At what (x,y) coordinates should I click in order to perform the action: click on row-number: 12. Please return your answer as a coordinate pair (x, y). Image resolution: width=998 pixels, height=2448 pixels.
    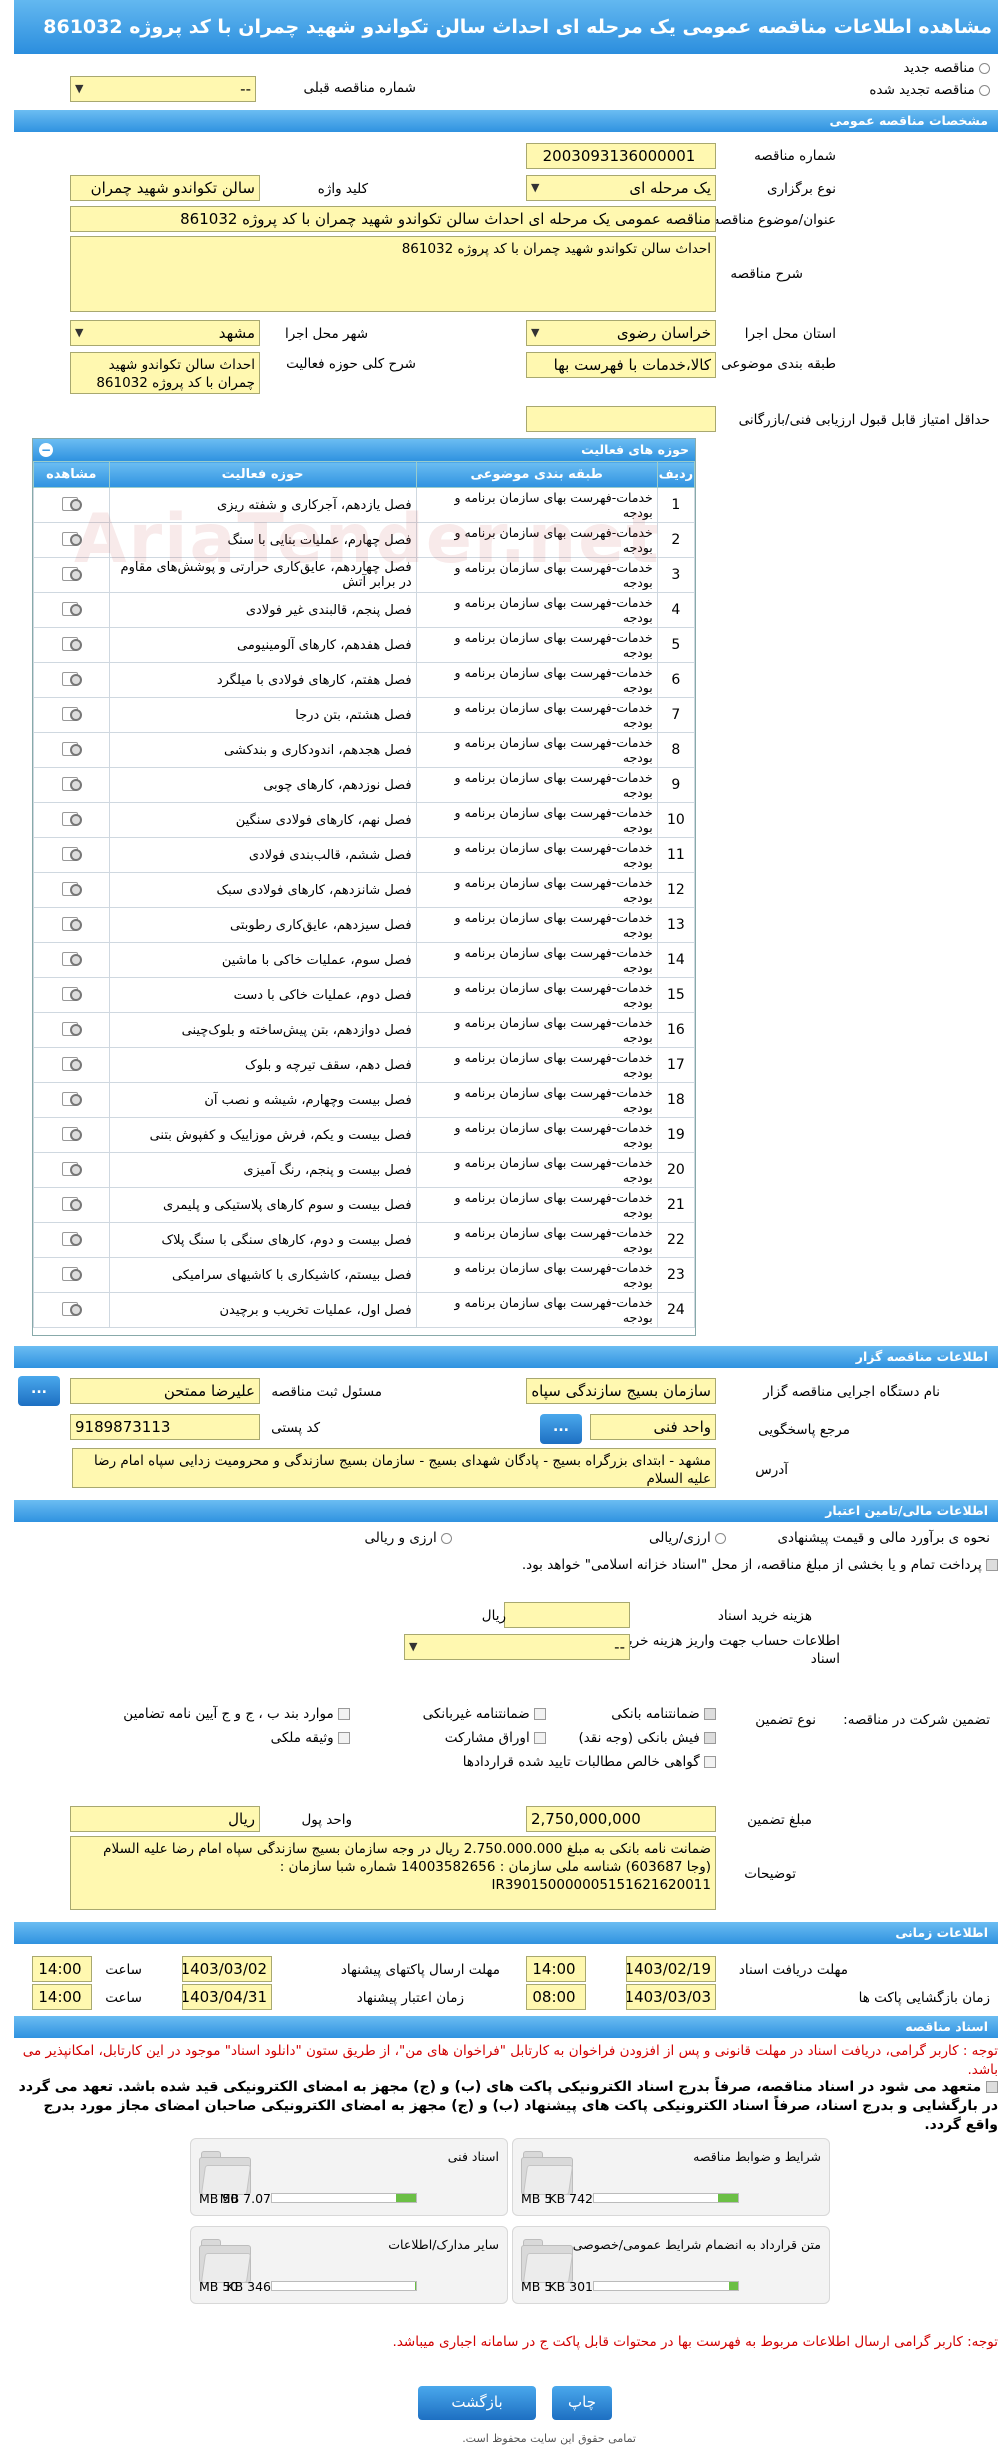
    Looking at the image, I should click on (675, 890).